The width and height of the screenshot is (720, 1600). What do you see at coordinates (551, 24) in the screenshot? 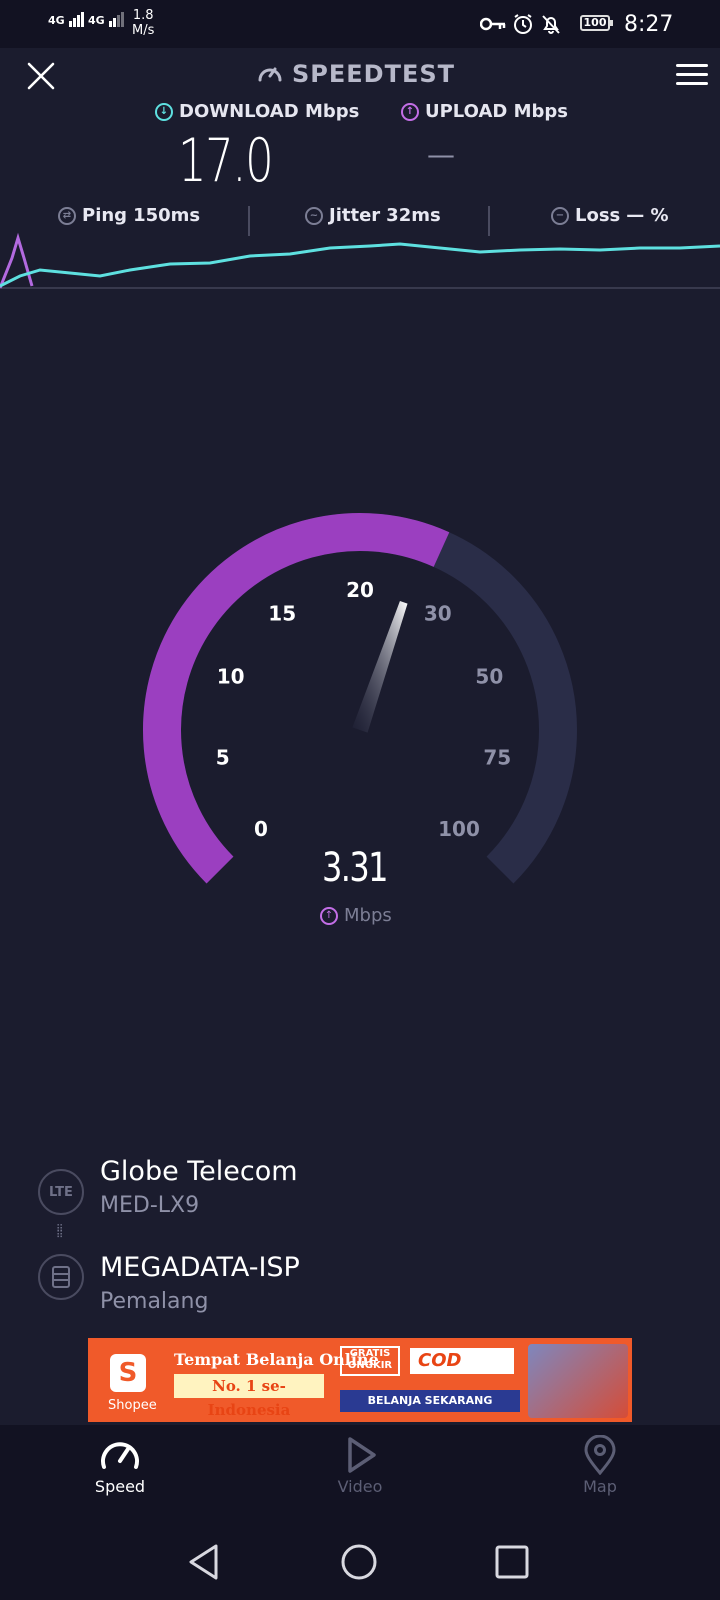
I see `notifications-off-icon` at bounding box center [551, 24].